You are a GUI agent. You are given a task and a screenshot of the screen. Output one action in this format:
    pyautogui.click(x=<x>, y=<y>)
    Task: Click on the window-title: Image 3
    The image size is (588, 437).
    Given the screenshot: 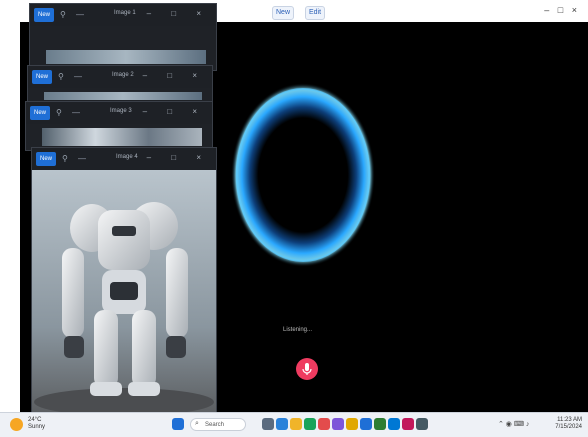 What is the action you would take?
    pyautogui.click(x=121, y=111)
    